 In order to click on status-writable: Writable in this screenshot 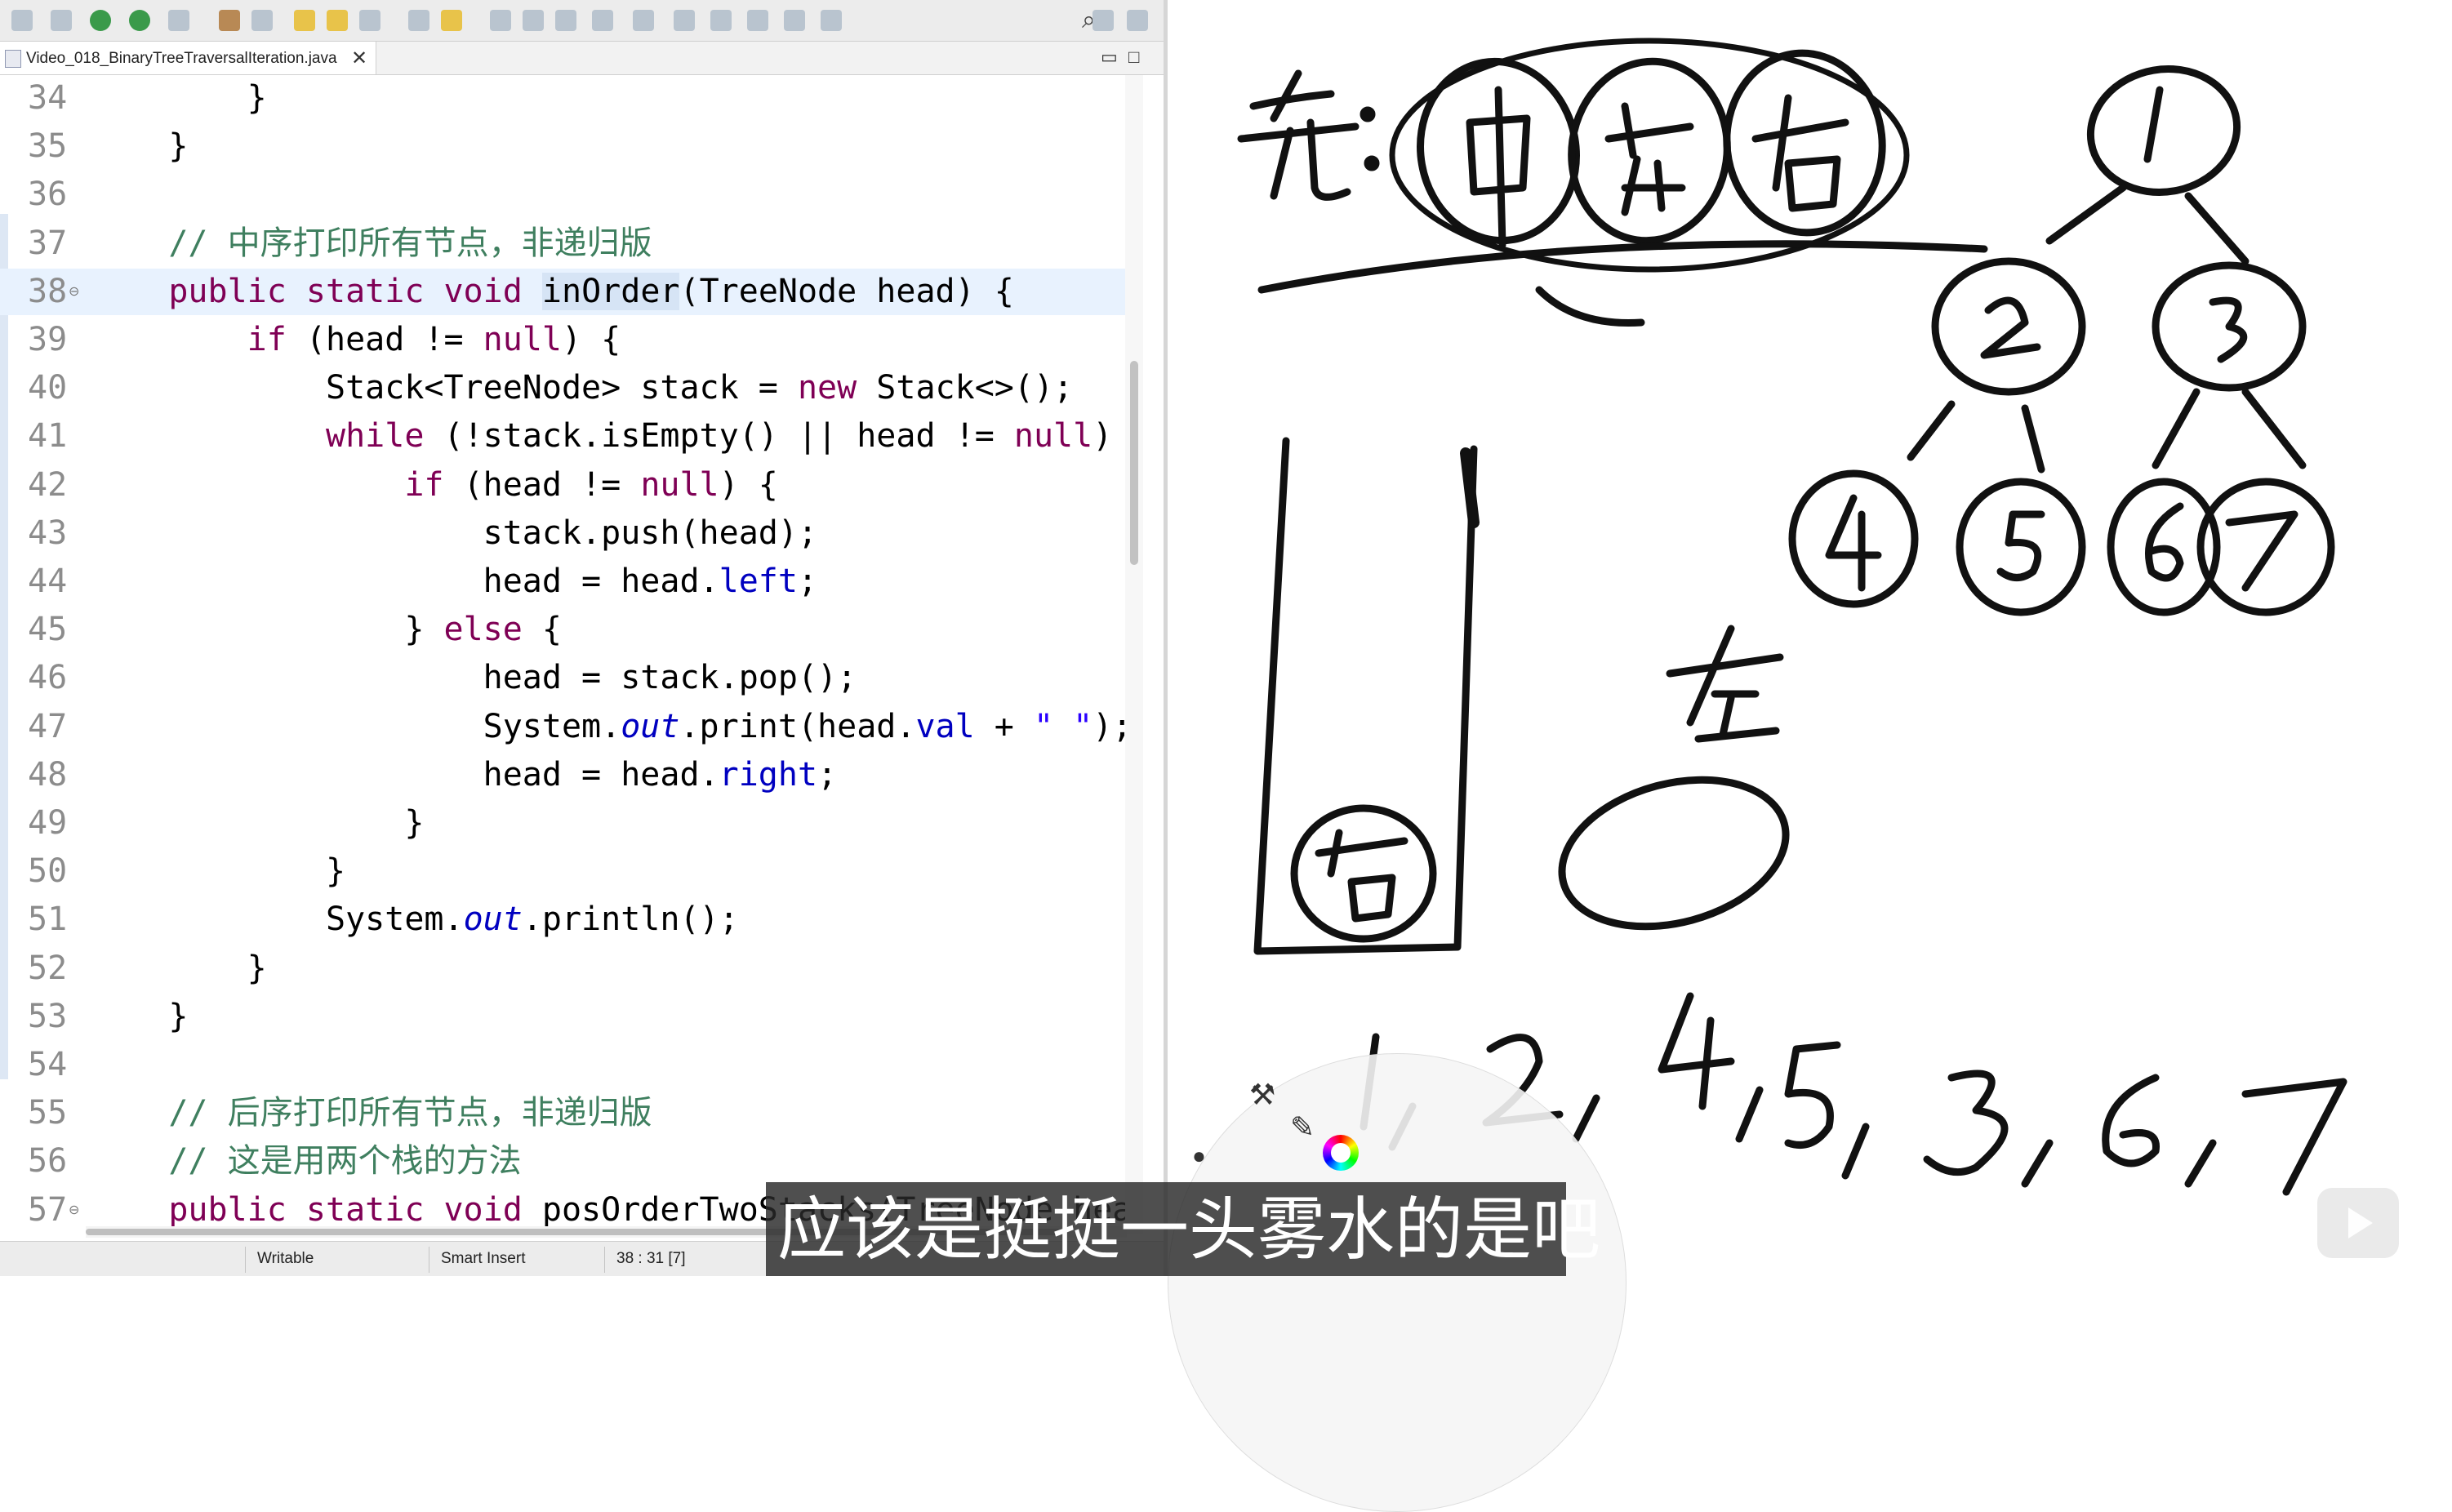, I will do `click(285, 1258)`.